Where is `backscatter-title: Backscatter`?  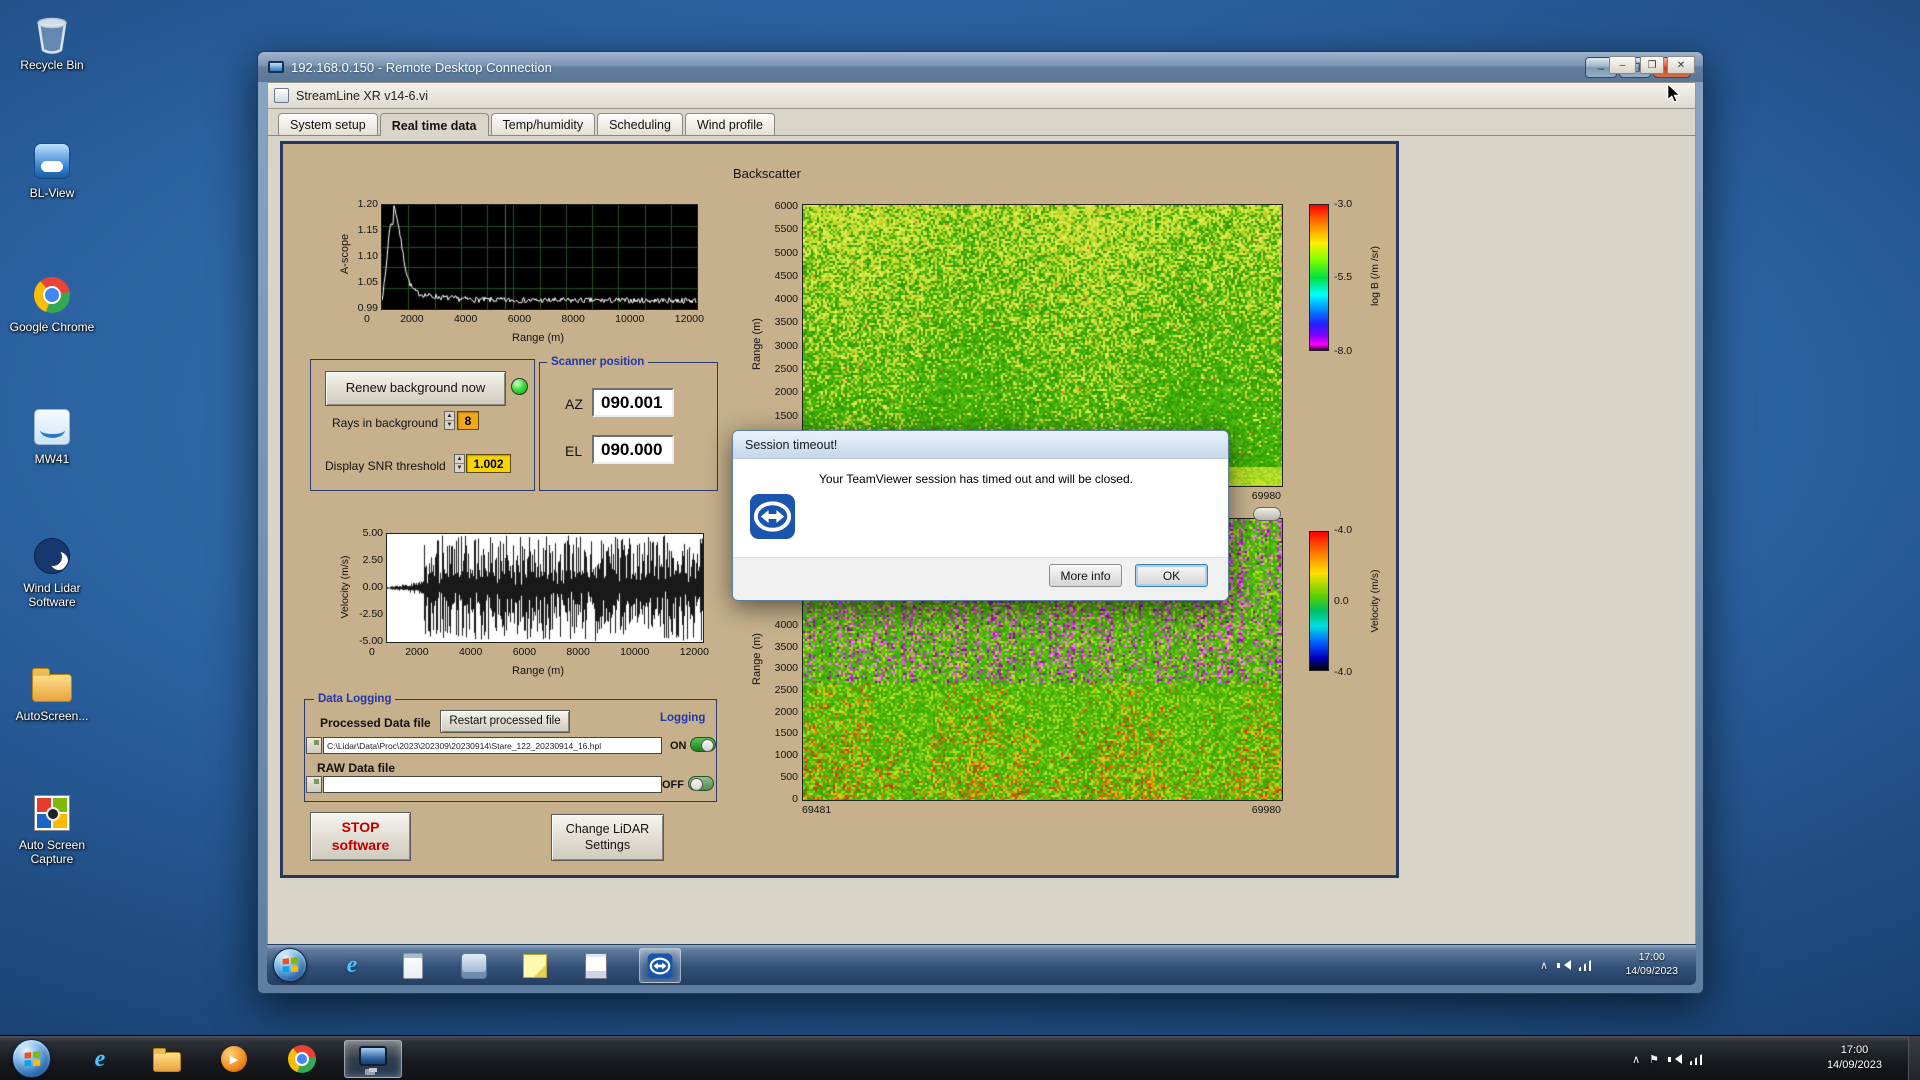 backscatter-title: Backscatter is located at coordinates (767, 173).